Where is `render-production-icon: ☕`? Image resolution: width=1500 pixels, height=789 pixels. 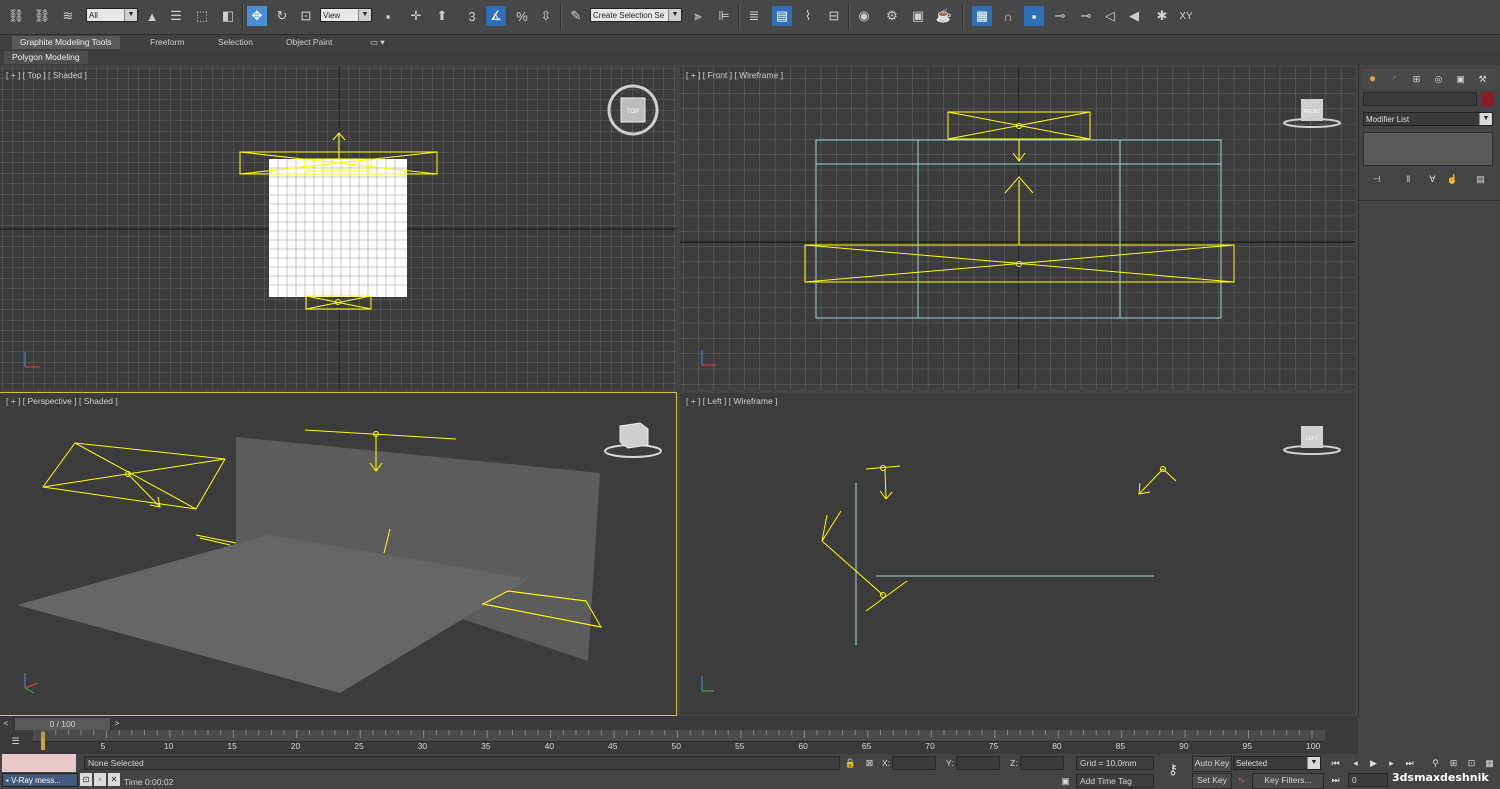 render-production-icon: ☕ is located at coordinates (944, 16).